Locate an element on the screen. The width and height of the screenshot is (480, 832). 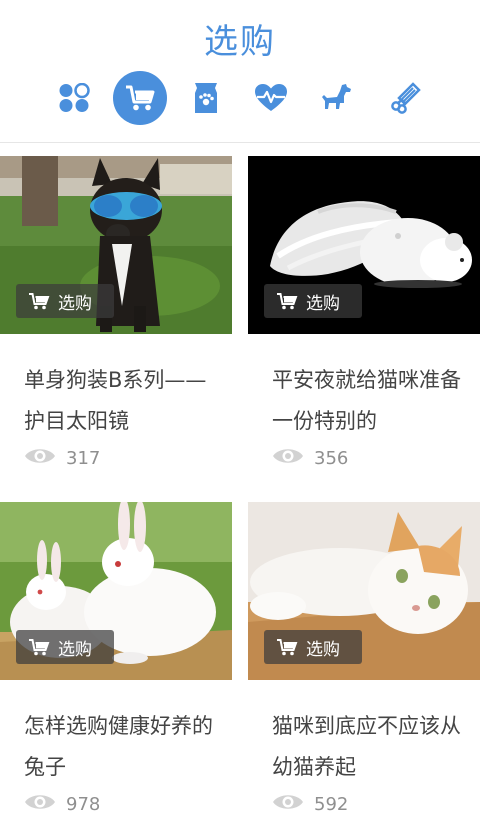
tab-shopping is located at coordinates (140, 98).